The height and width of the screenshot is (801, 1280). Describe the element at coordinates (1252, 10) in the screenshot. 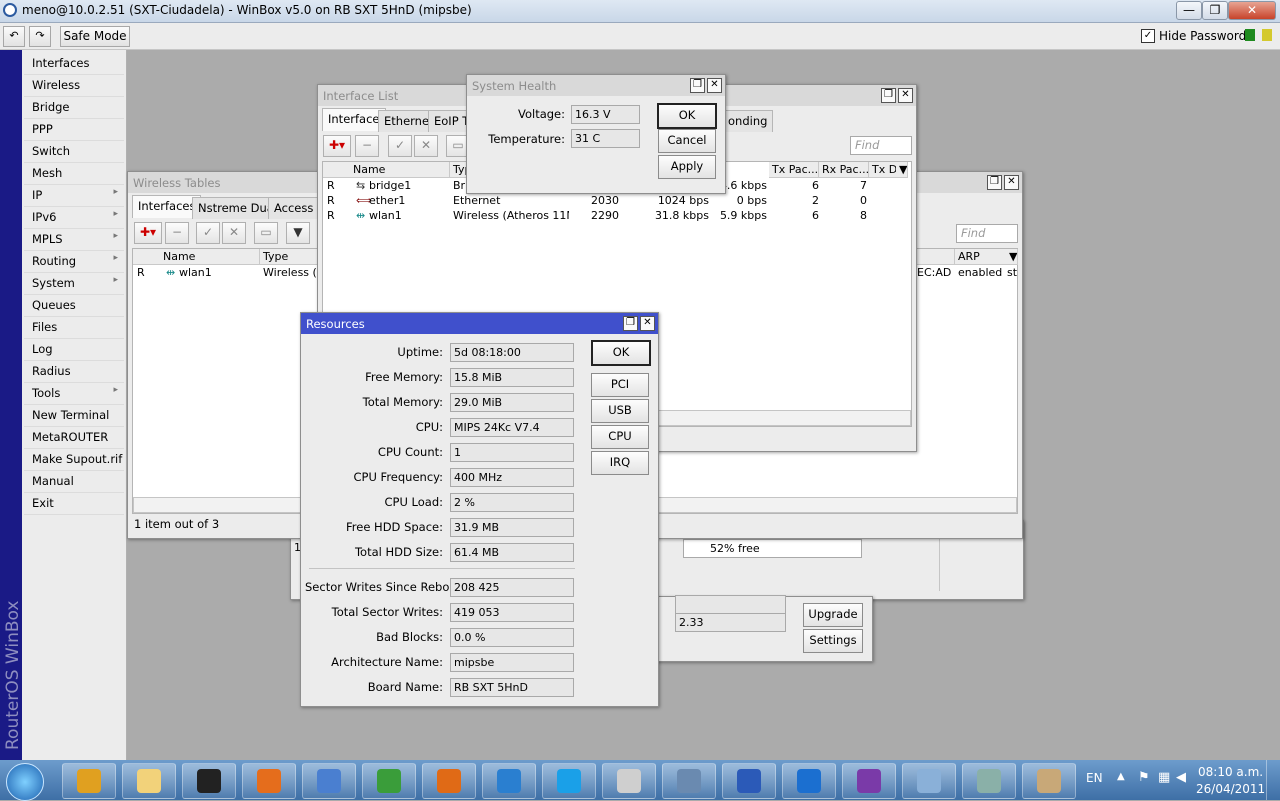

I see `close-button: ✕` at that location.